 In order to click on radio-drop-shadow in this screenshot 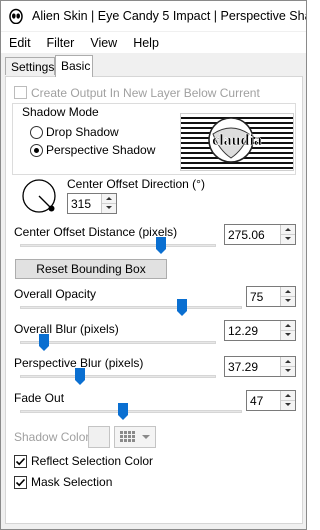, I will do `click(36, 132)`.